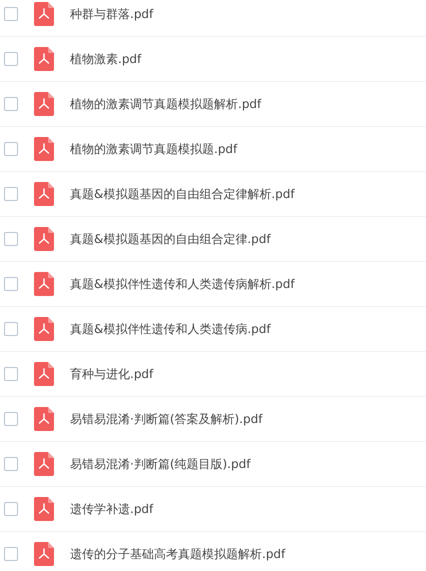 This screenshot has width=426, height=571. What do you see at coordinates (178, 554) in the screenshot?
I see `file-name: 遗传的分子基础高考真题模拟题解析.pdf` at bounding box center [178, 554].